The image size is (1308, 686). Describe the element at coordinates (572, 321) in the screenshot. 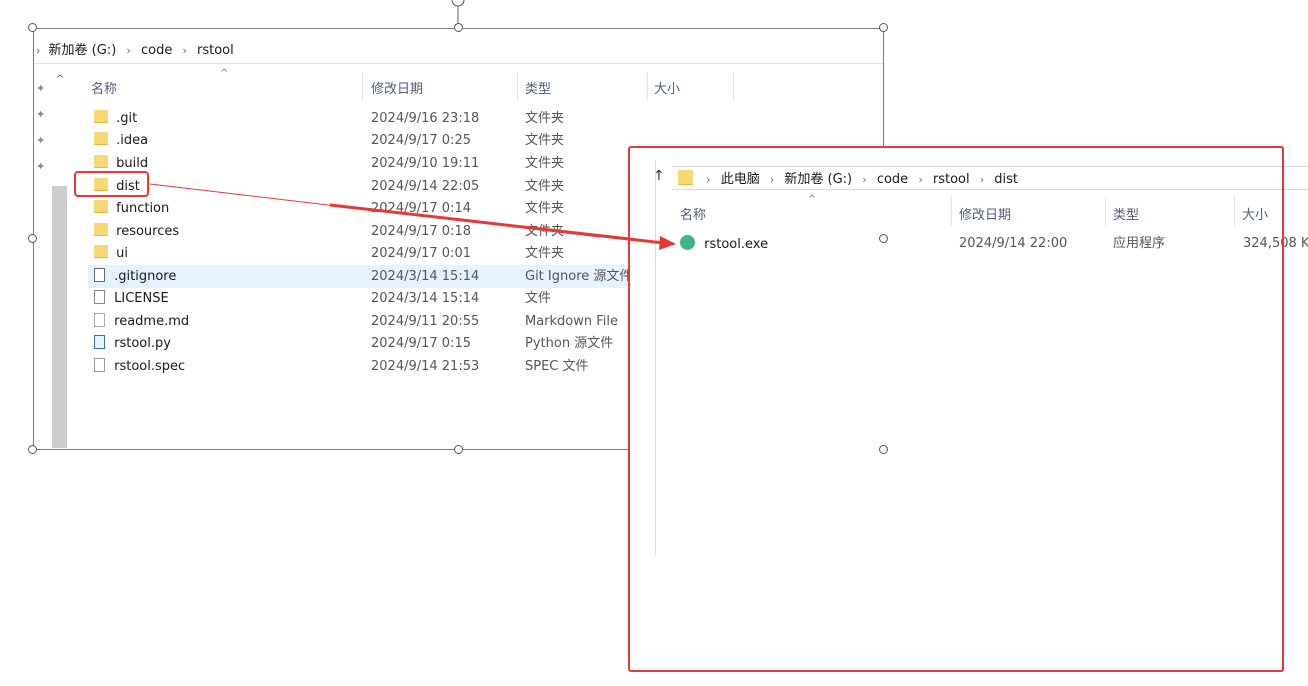

I see `file-type: Markdown File` at that location.